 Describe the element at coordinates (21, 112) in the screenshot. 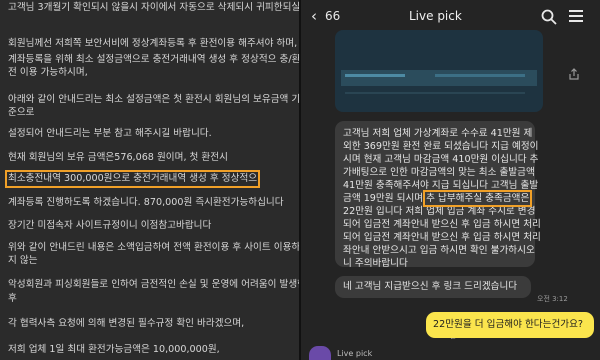

I see `left-text-line: 준으로` at that location.